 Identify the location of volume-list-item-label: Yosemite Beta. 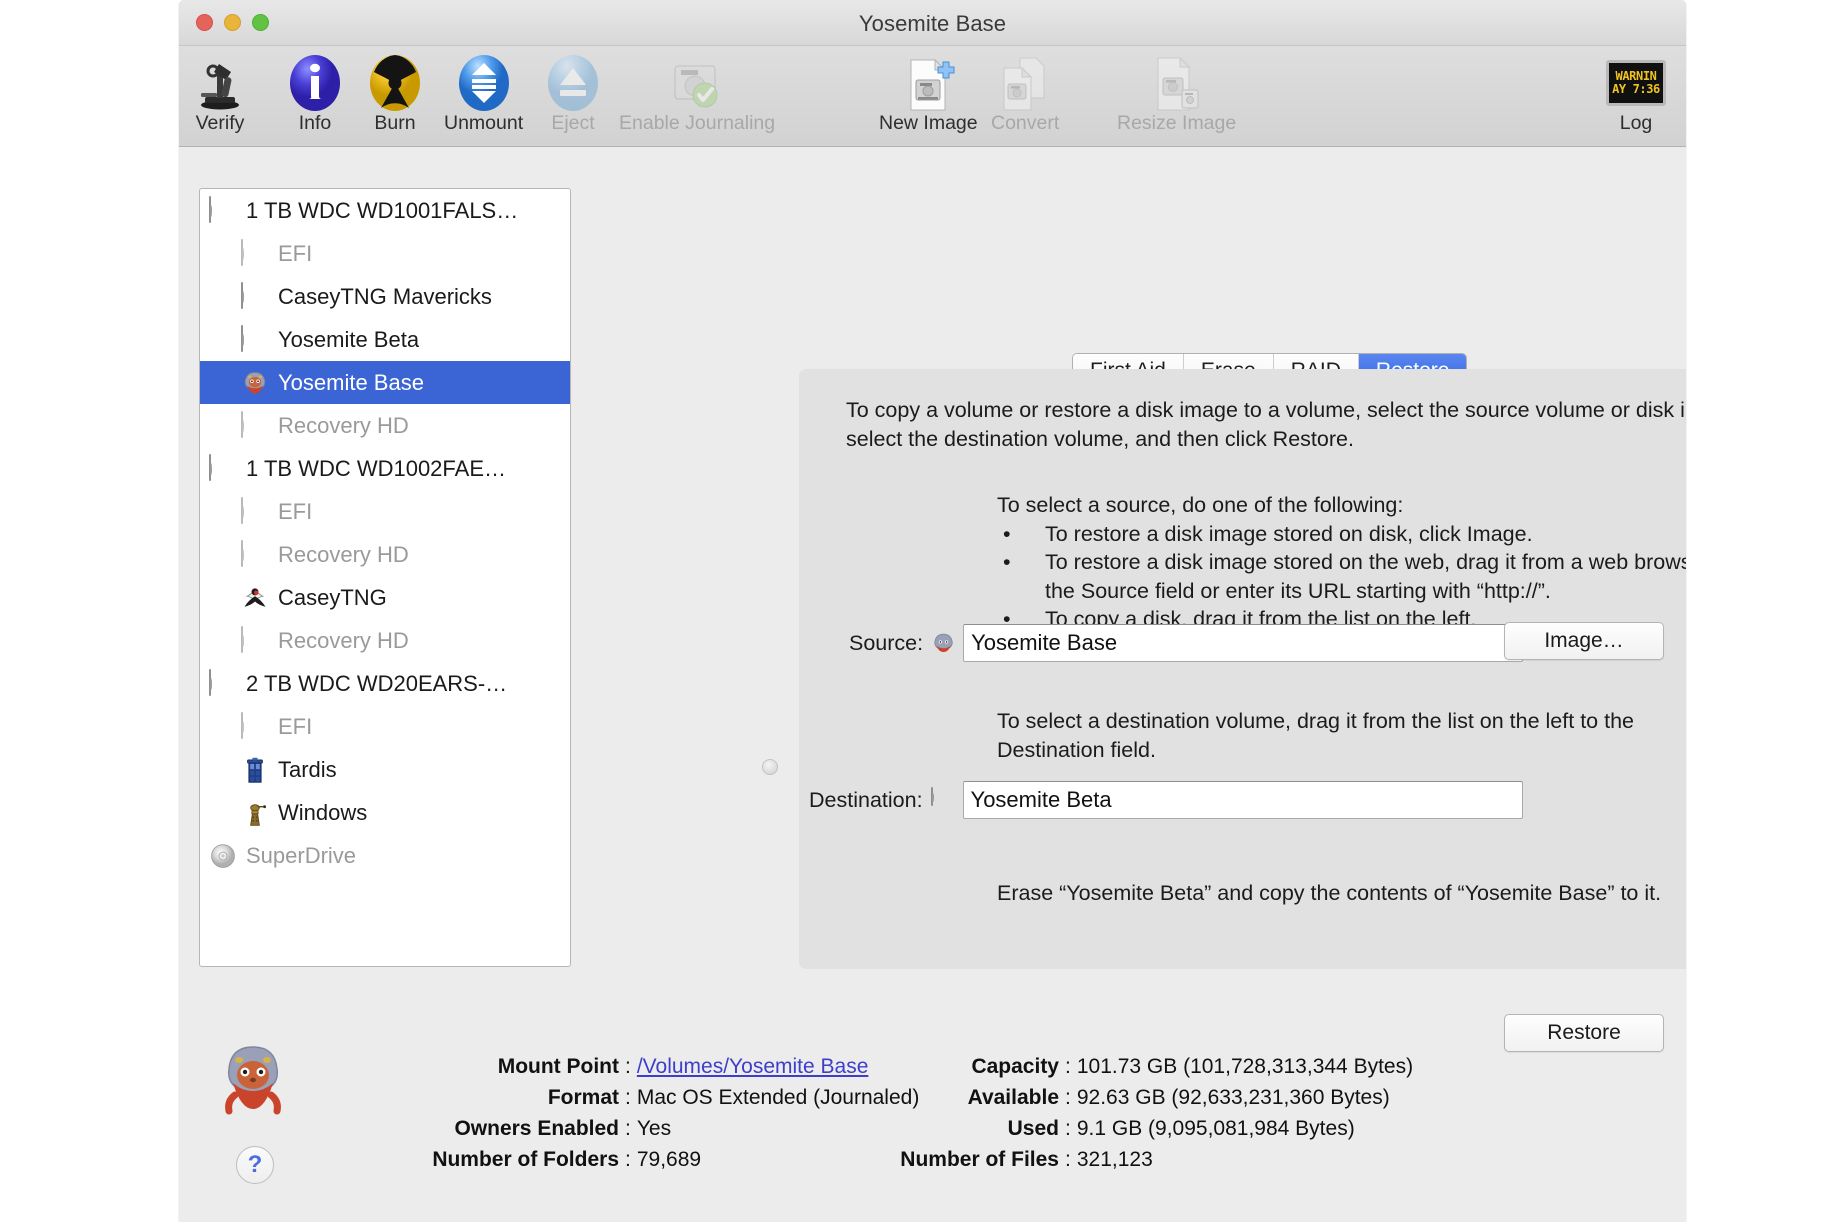
(349, 339).